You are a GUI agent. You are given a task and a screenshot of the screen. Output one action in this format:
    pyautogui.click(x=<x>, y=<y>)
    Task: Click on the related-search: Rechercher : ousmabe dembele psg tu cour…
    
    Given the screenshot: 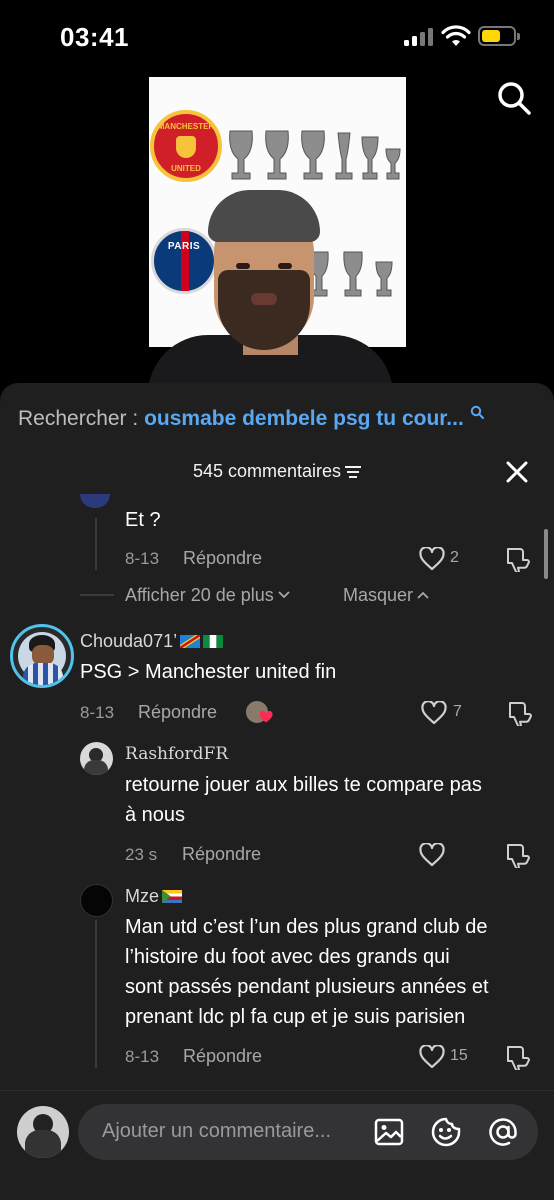 What is the action you would take?
    pyautogui.click(x=251, y=419)
    